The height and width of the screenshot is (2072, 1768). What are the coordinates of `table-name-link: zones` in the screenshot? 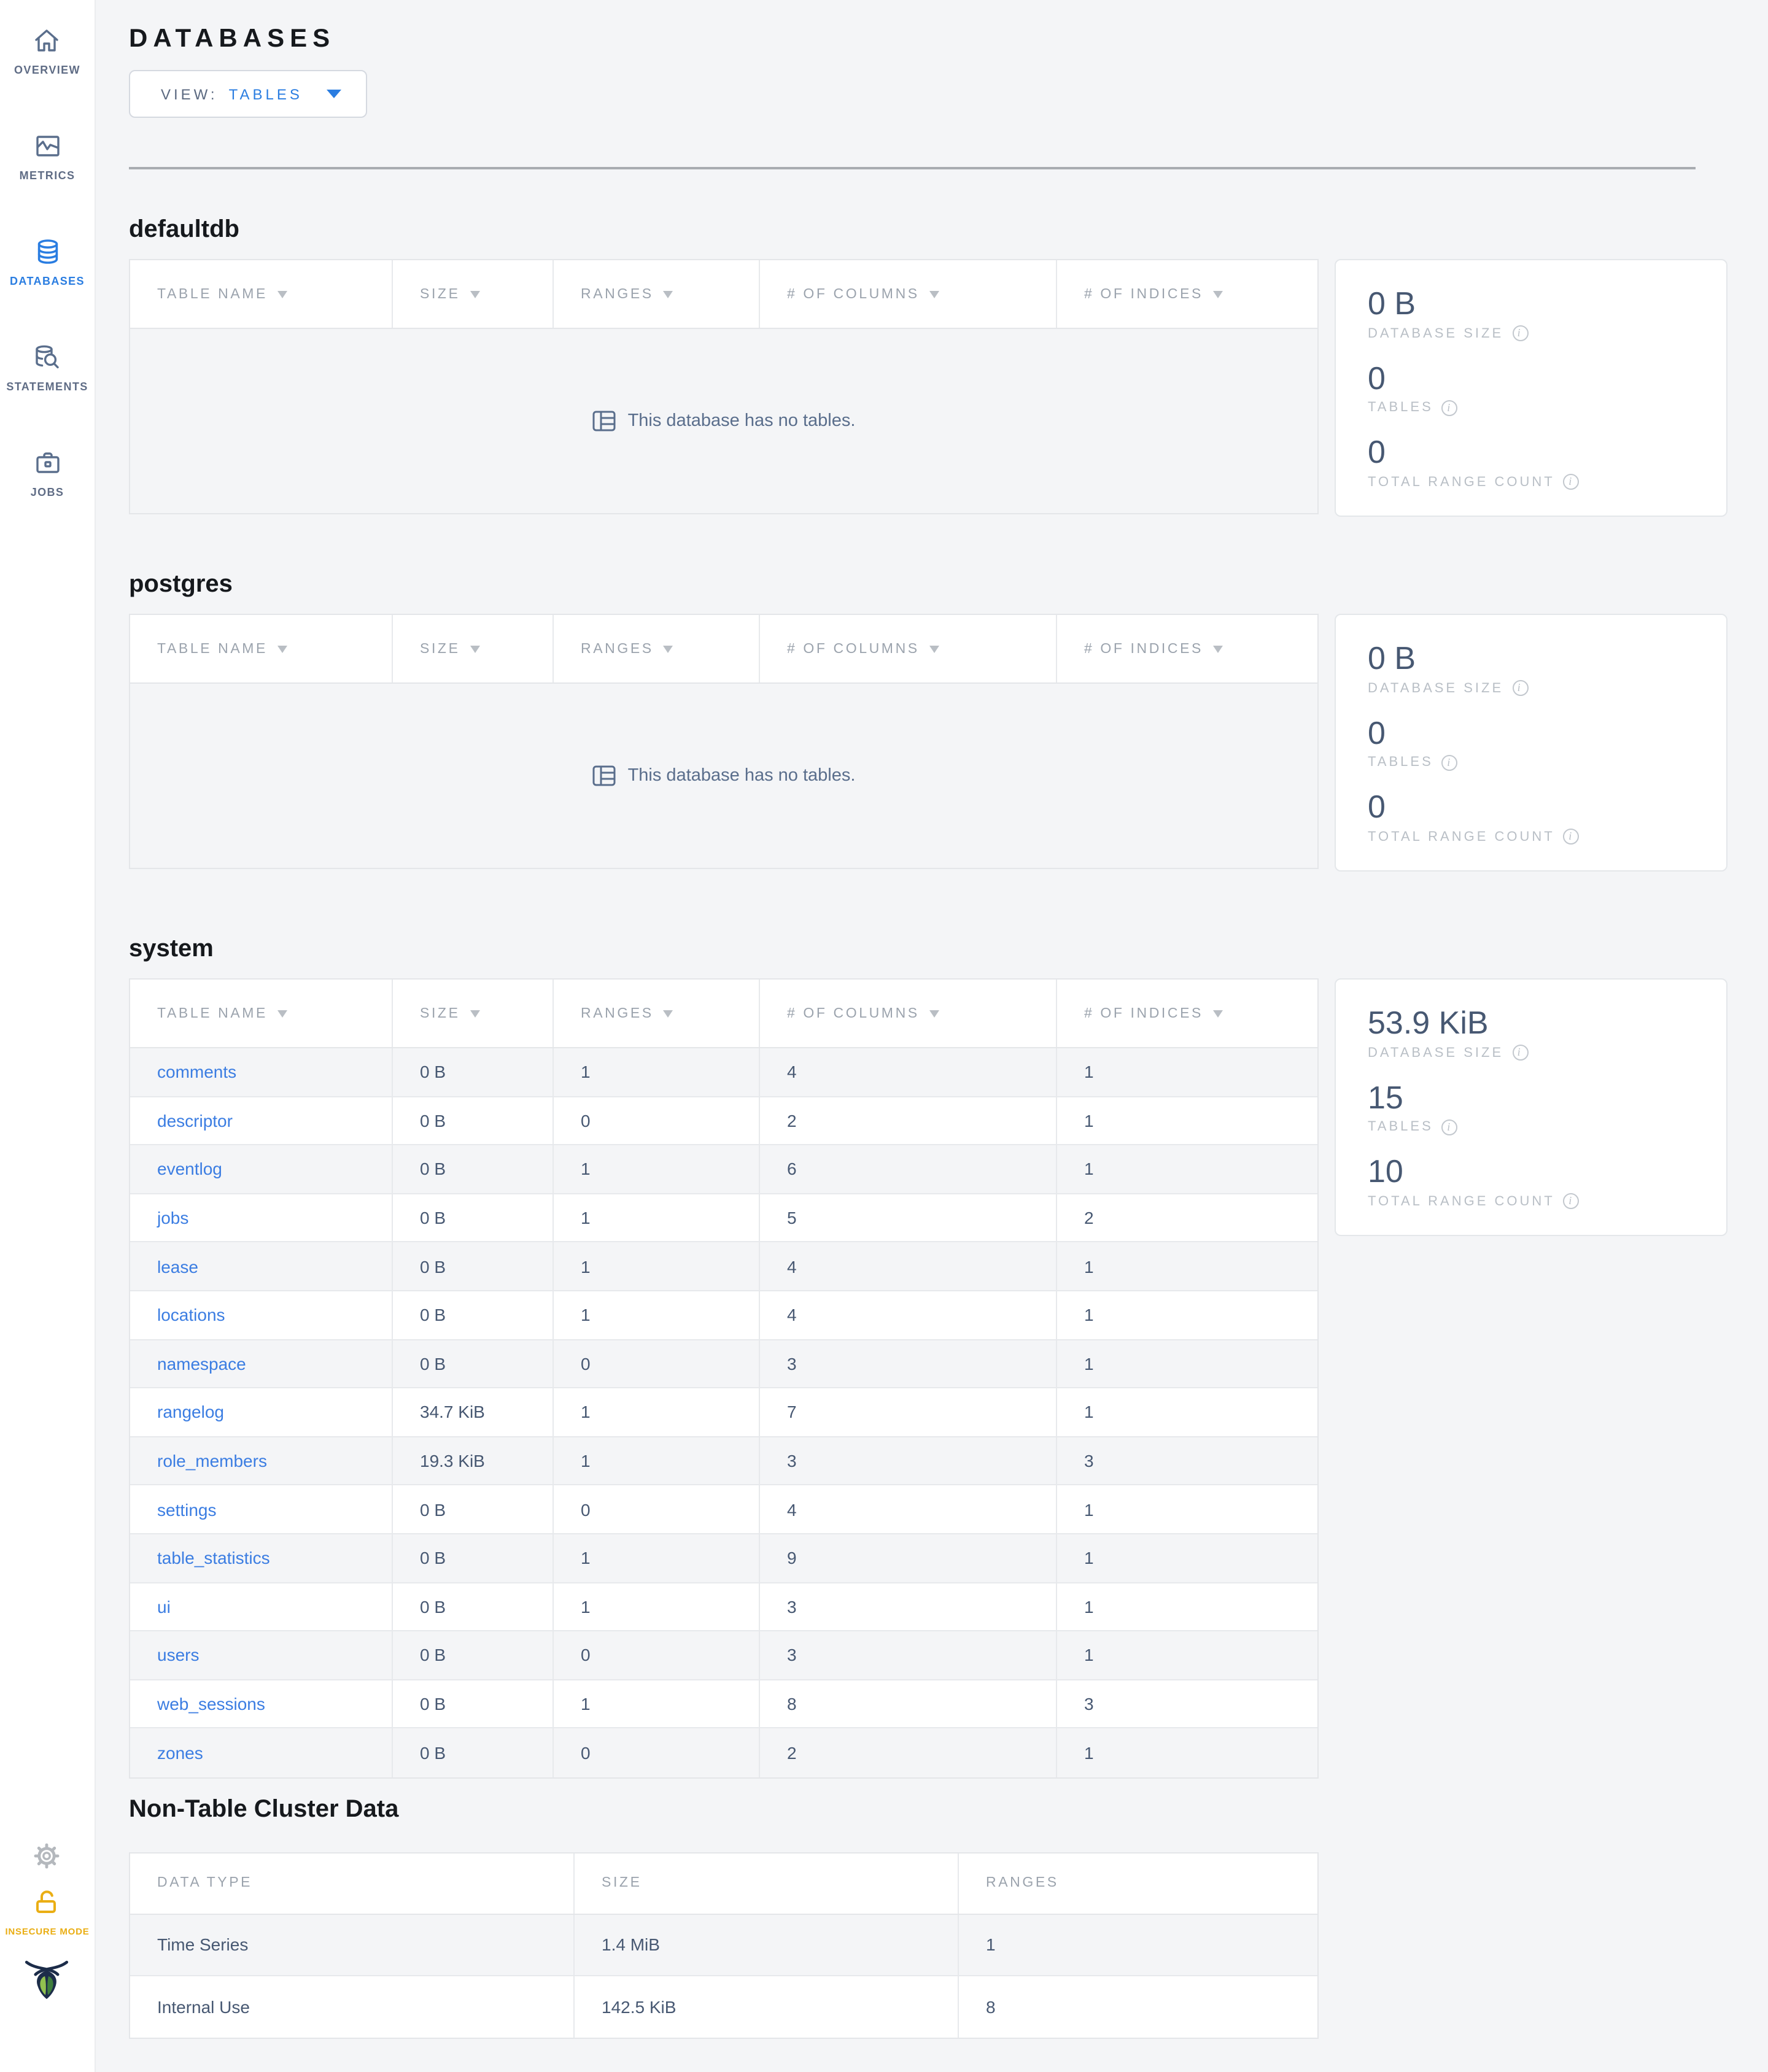 It's located at (180, 1753).